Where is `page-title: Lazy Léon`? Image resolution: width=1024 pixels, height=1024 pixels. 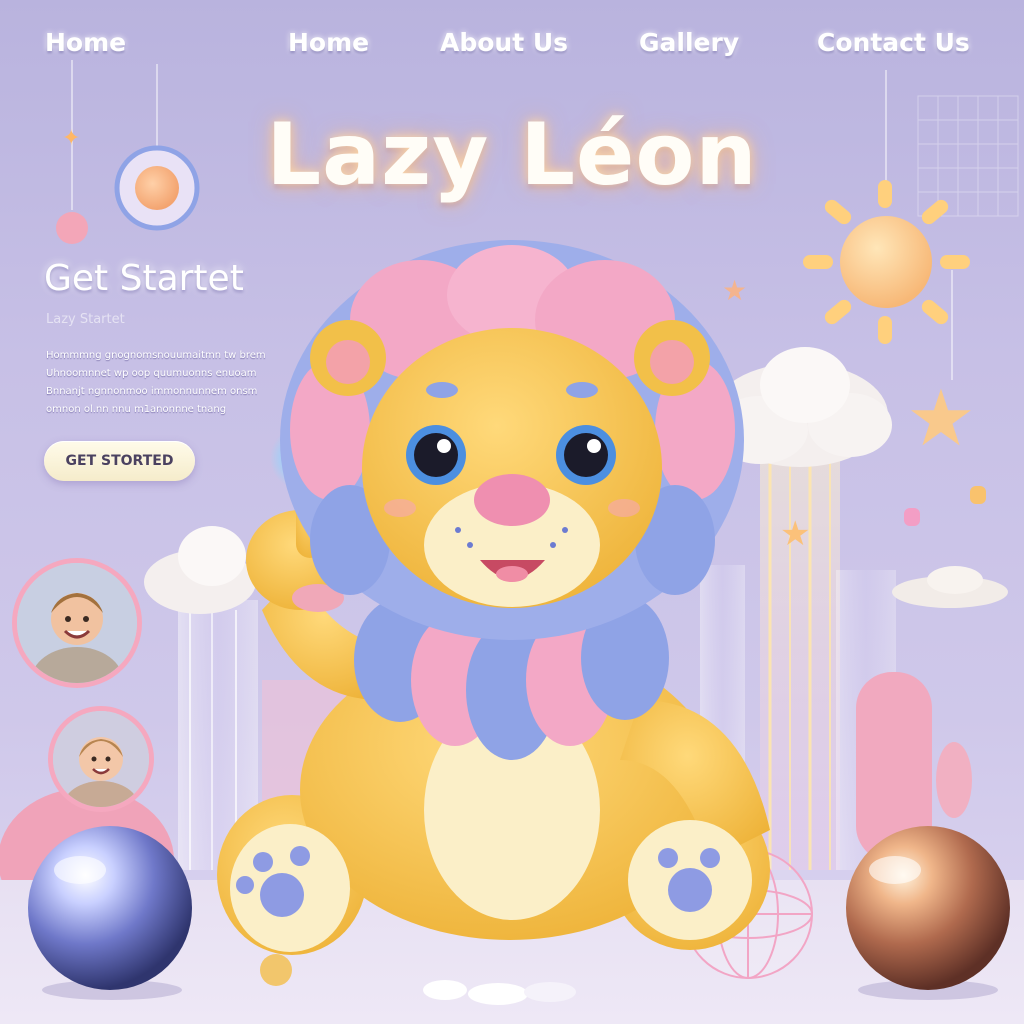
page-title: Lazy Léon is located at coordinates (512, 155).